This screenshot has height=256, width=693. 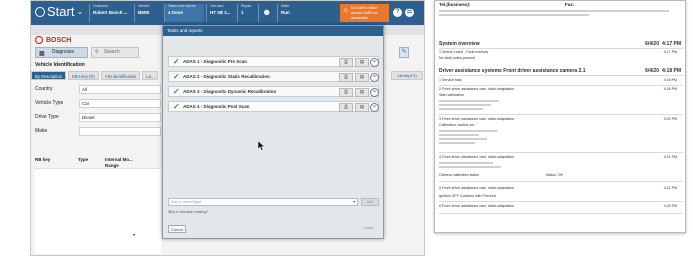 What do you see at coordinates (112, 52) in the screenshot?
I see `search-label: Search` at bounding box center [112, 52].